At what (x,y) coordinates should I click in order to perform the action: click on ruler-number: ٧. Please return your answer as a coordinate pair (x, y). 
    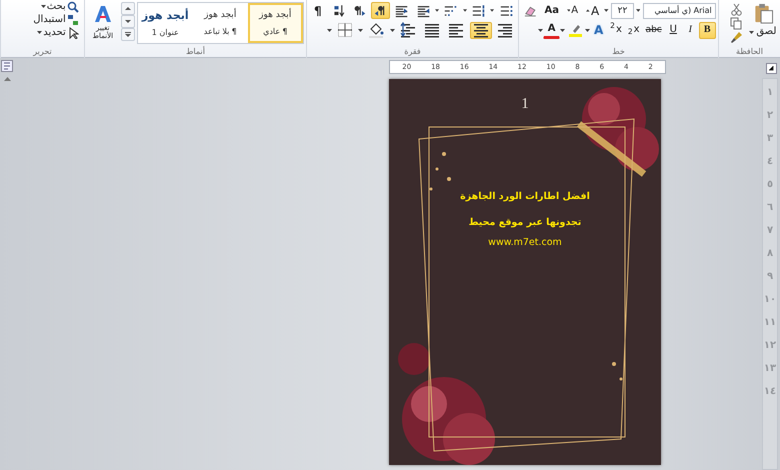
    Looking at the image, I should click on (770, 231).